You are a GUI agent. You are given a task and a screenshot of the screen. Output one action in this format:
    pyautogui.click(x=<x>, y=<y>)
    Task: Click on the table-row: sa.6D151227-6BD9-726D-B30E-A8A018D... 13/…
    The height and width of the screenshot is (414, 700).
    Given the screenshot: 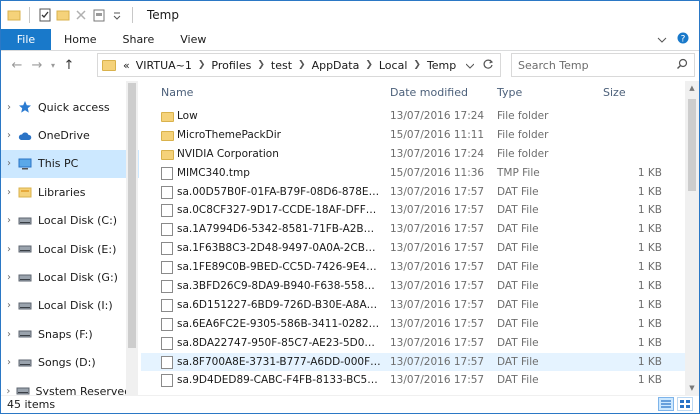 What is the action you would take?
    pyautogui.click(x=414, y=305)
    